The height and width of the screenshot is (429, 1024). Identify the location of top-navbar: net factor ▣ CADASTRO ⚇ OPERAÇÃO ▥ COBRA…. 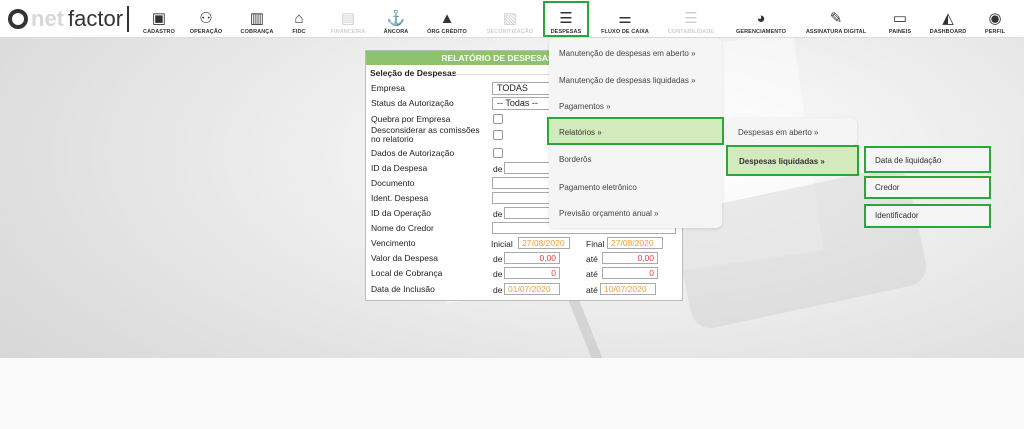
(512, 19).